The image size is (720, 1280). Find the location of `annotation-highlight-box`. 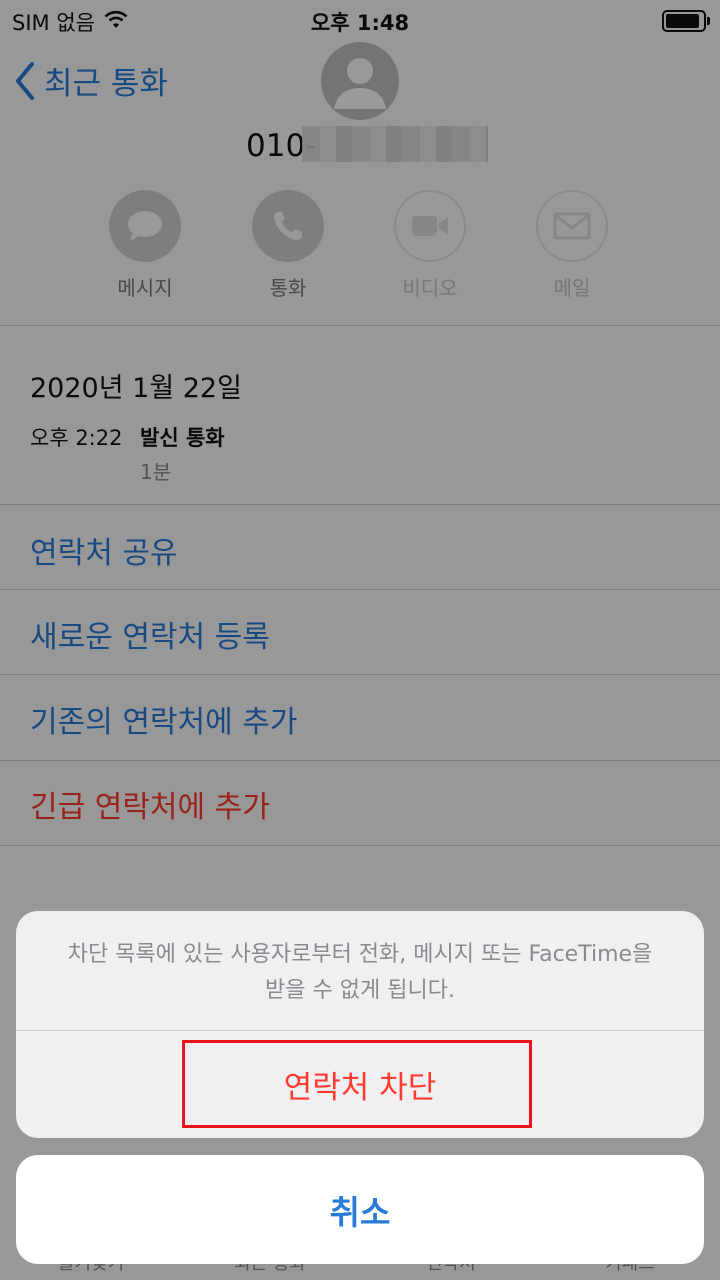

annotation-highlight-box is located at coordinates (357, 1084).